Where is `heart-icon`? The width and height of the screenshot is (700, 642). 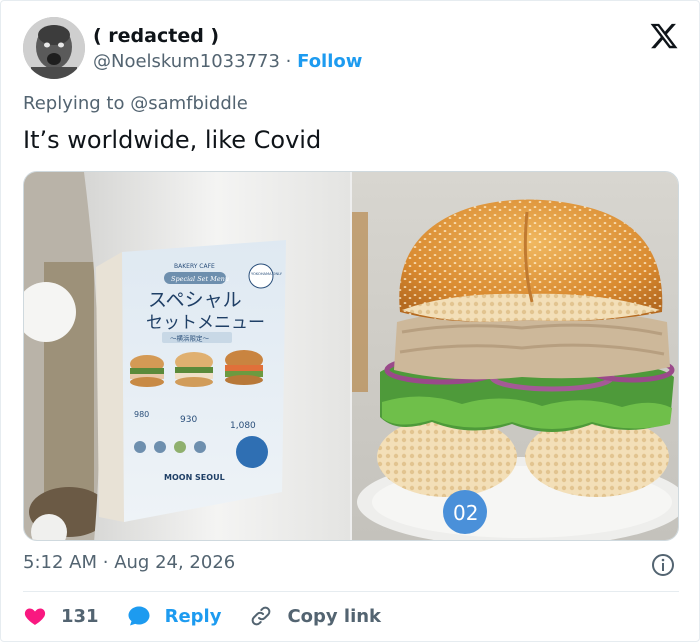 heart-icon is located at coordinates (35, 616).